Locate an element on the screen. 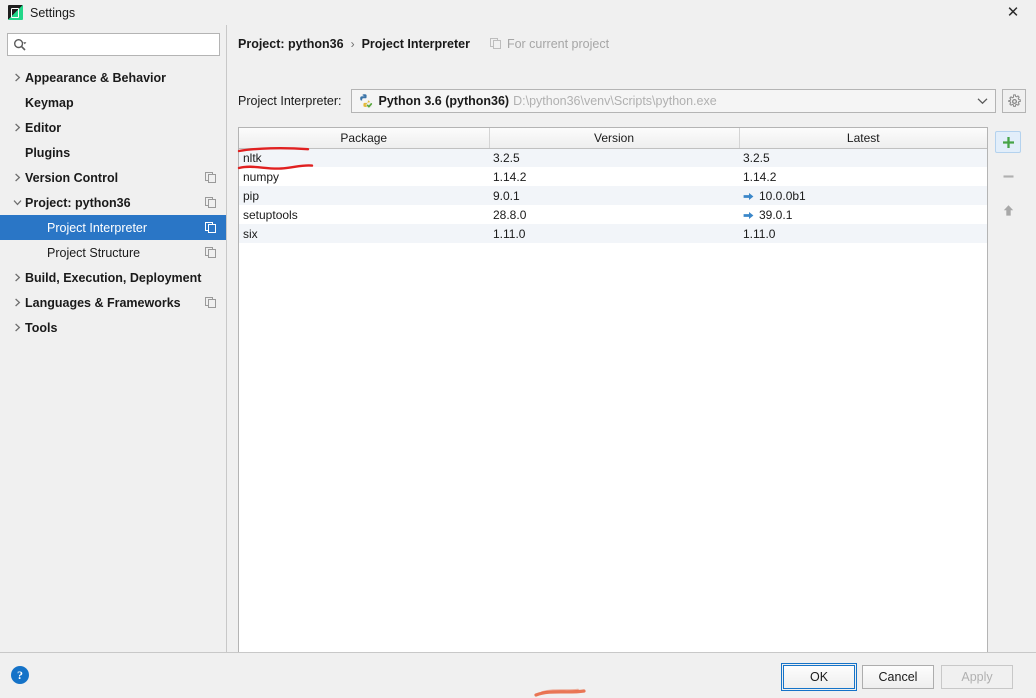  sidebar-item-keymap: Keymap is located at coordinates (113, 102).